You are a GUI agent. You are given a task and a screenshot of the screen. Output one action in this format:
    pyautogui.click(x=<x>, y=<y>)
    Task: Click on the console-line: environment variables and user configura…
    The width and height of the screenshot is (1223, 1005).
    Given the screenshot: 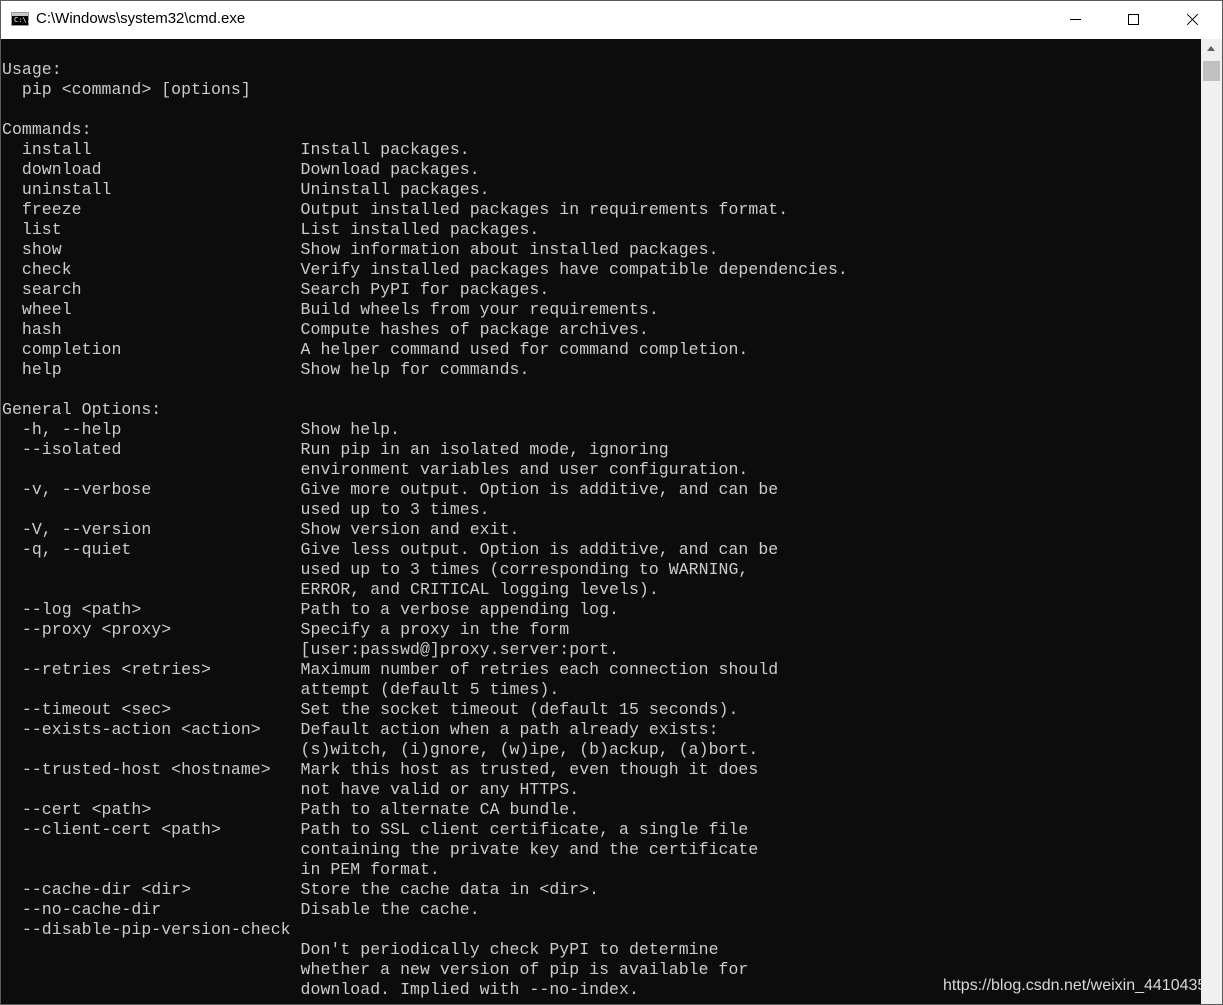 What is the action you would take?
    pyautogui.click(x=375, y=469)
    